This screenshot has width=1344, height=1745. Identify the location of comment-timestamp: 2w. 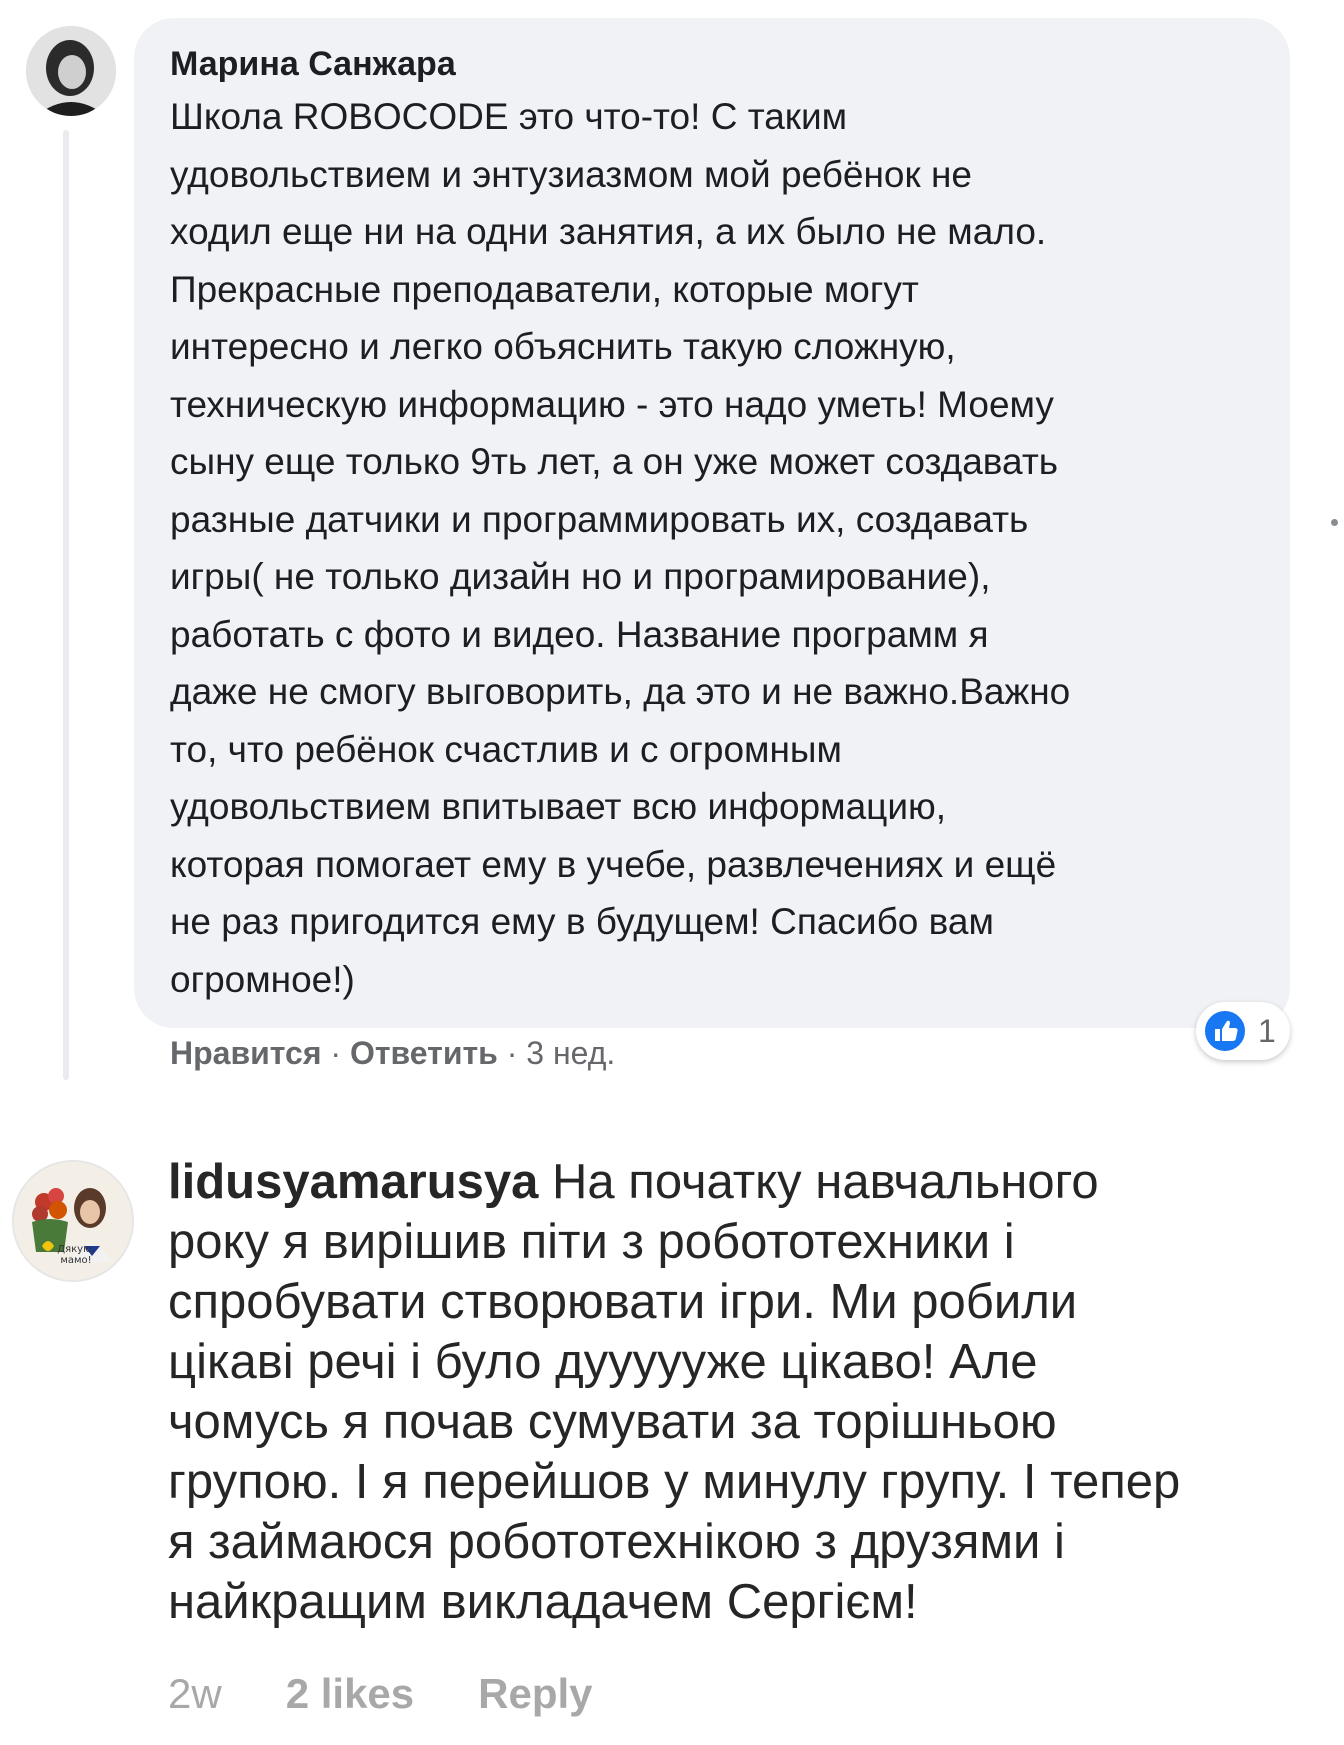
(195, 1694).